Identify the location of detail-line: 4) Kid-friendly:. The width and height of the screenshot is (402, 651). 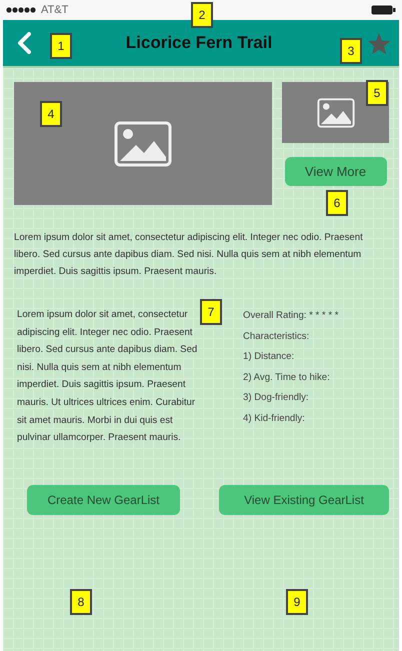
(274, 419).